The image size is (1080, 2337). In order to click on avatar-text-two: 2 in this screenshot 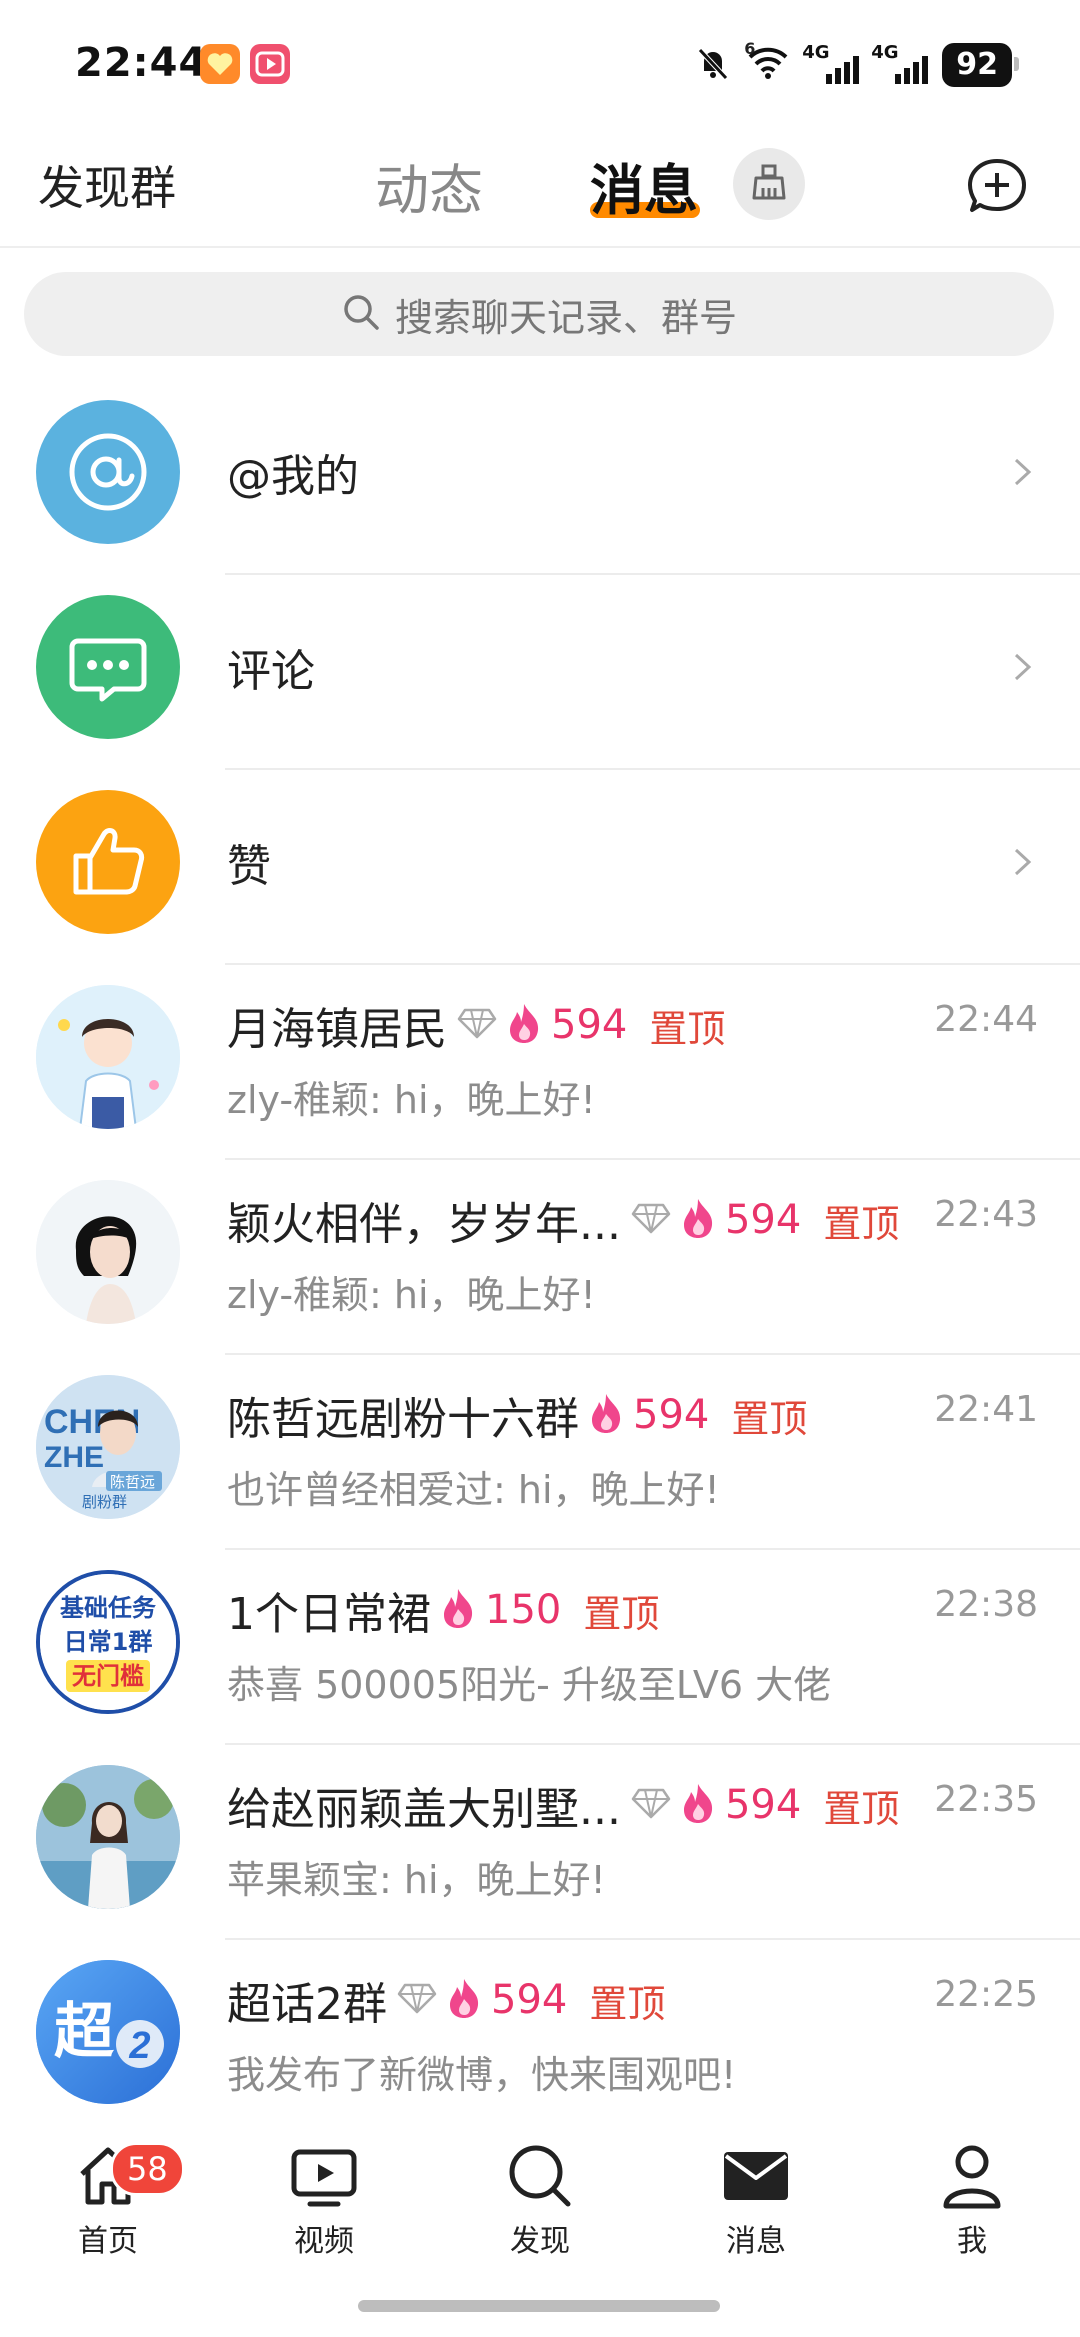, I will do `click(139, 2046)`.